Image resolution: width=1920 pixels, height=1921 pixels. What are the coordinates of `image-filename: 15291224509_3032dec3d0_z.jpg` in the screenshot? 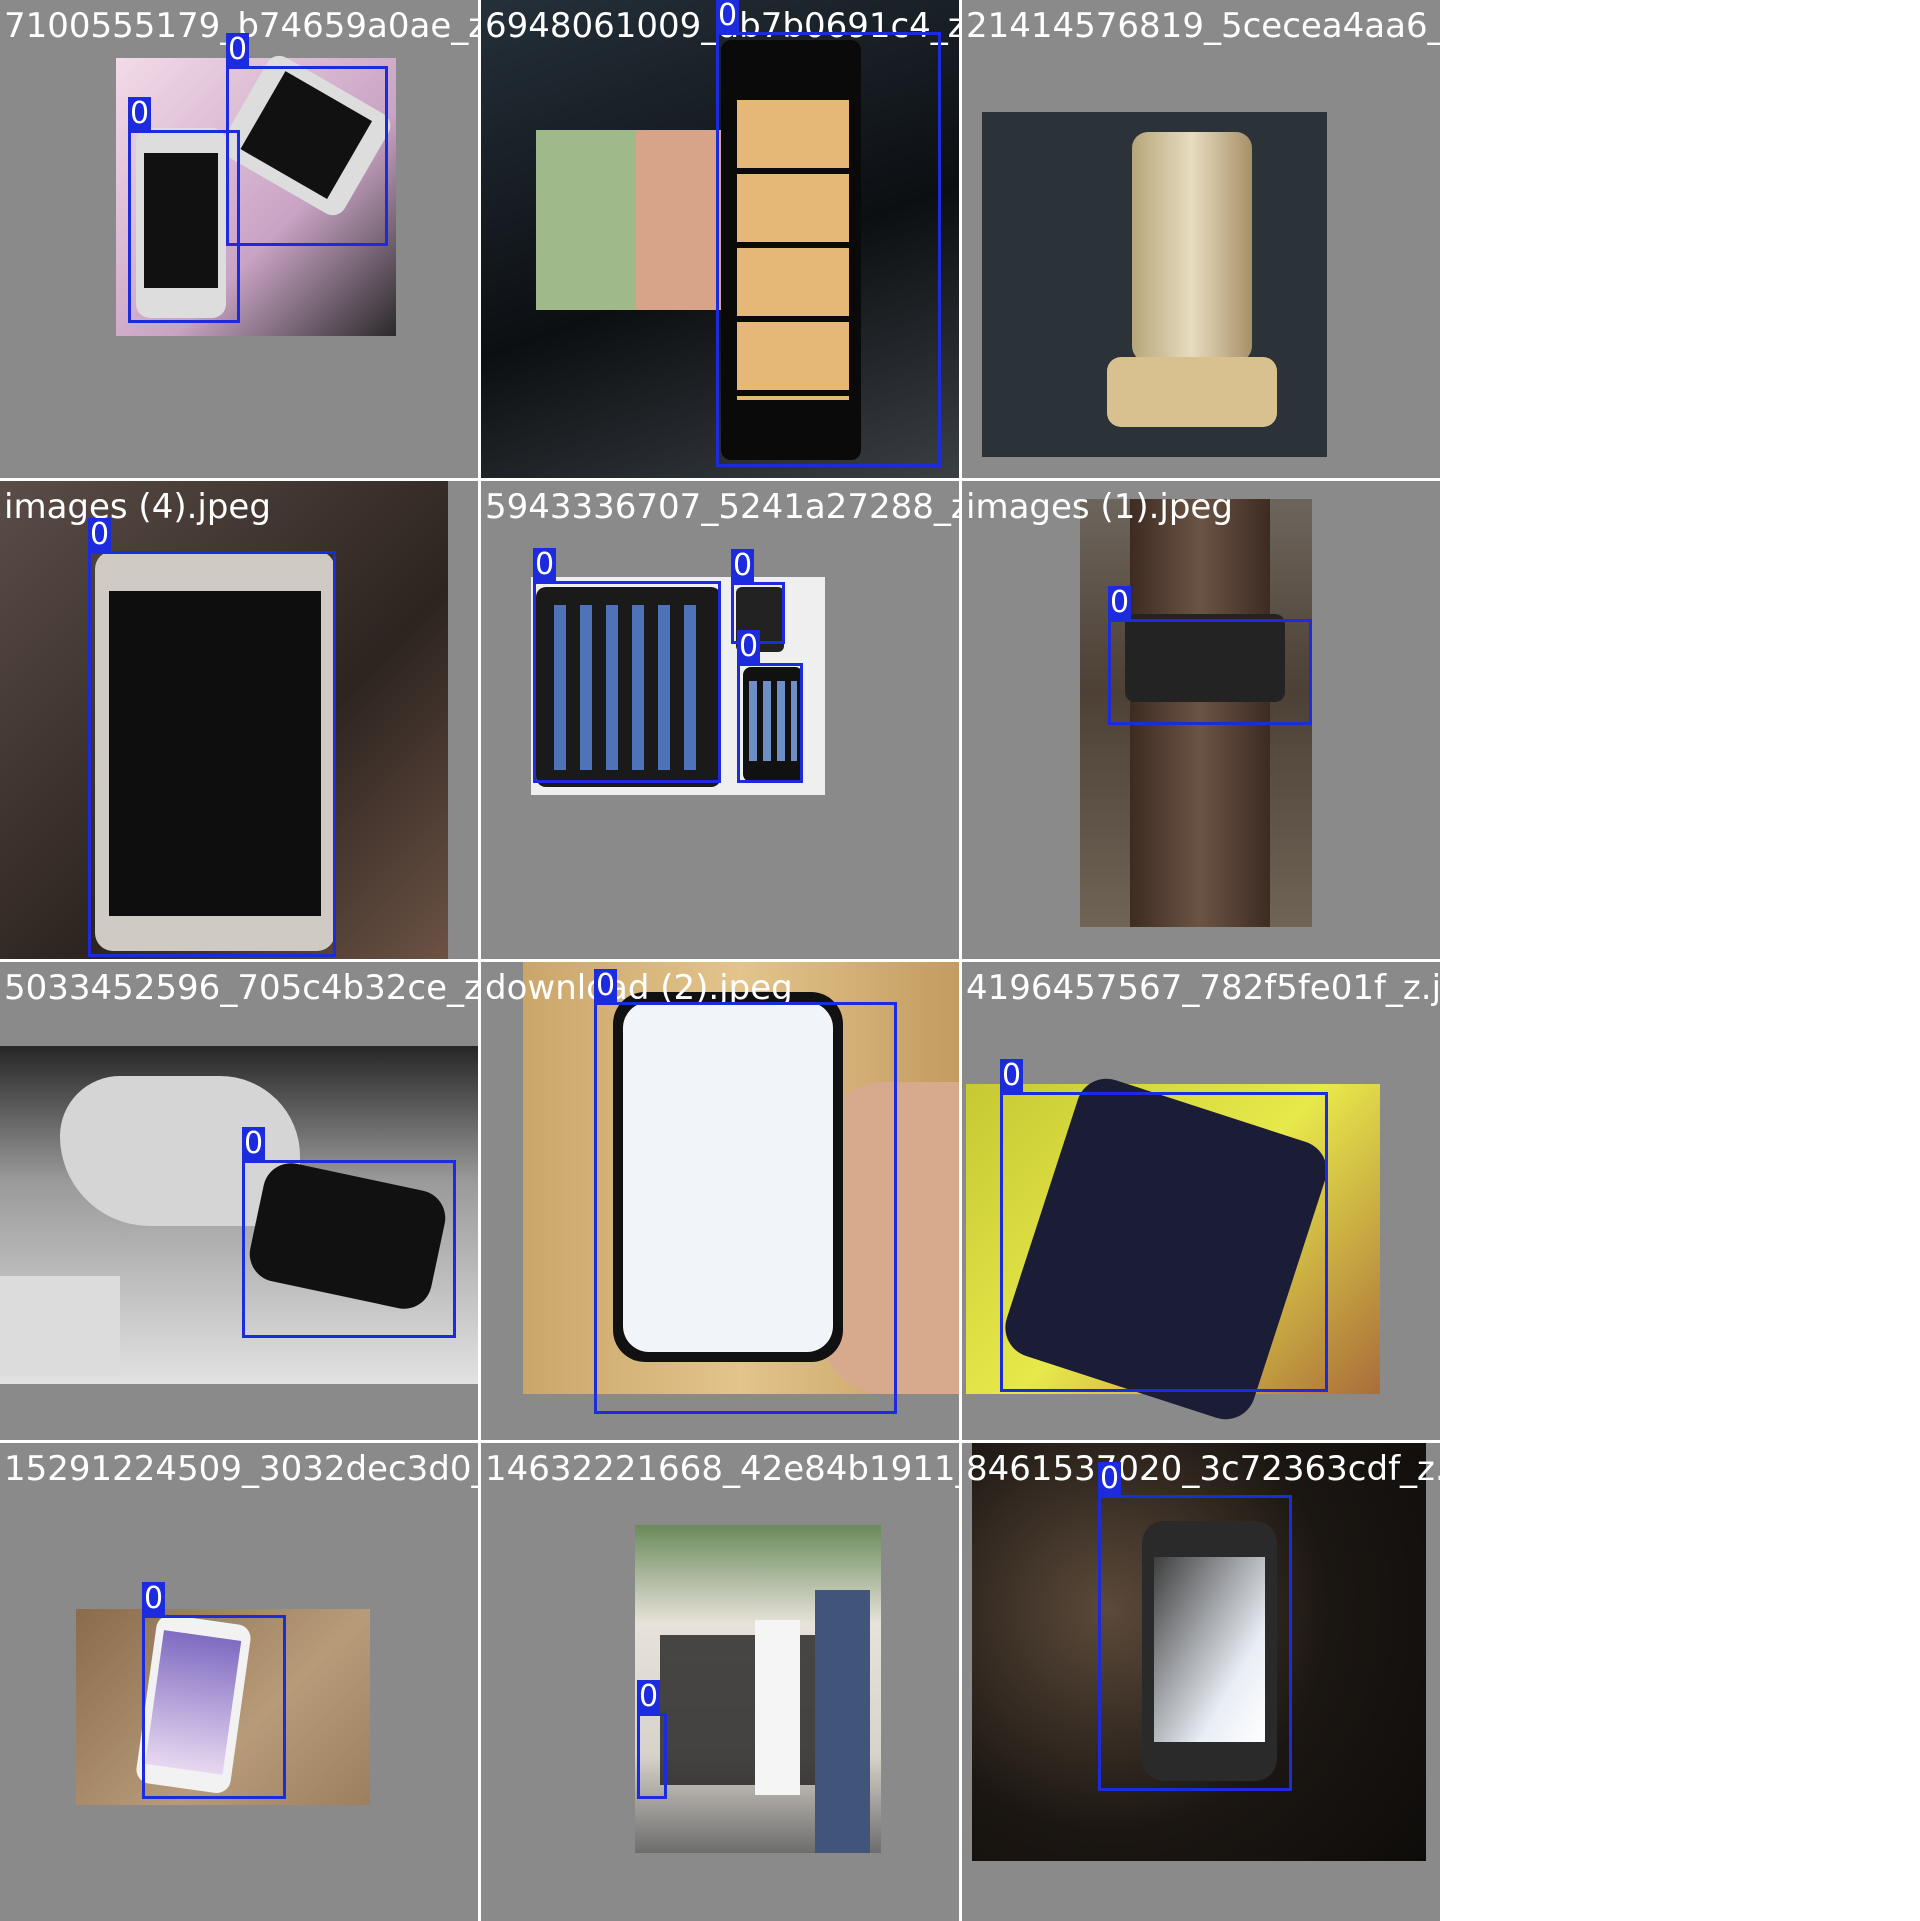 It's located at (241, 1469).